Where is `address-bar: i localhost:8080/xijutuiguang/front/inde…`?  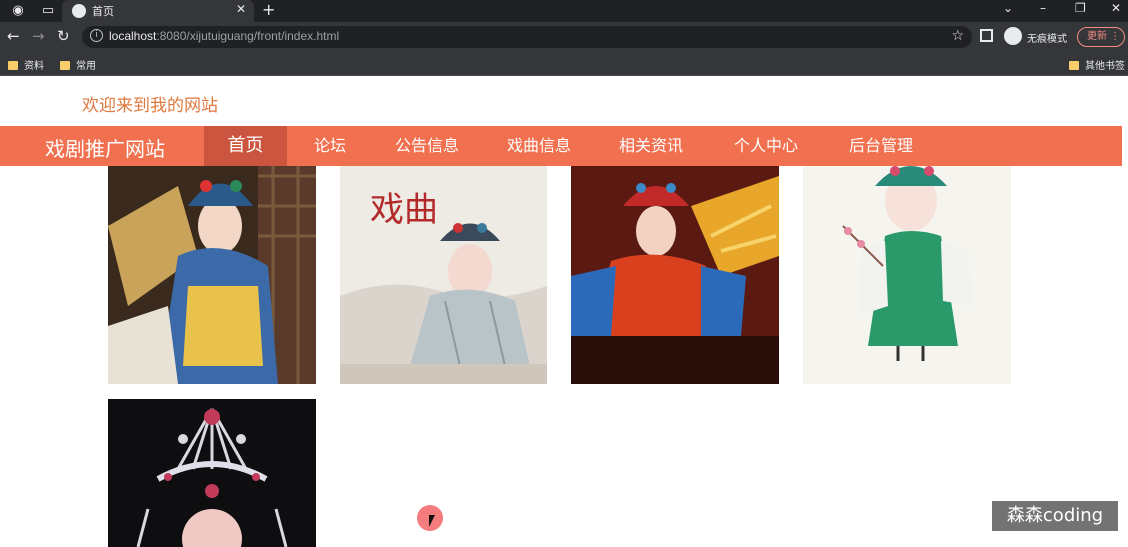
address-bar: i localhost:8080/xijutuiguang/front/inde… is located at coordinates (527, 37).